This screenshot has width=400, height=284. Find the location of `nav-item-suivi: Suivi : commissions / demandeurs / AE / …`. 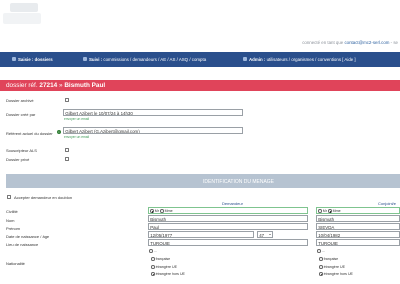

nav-item-suivi: Suivi : commissions / demandeurs / AE / … is located at coordinates (144, 59).